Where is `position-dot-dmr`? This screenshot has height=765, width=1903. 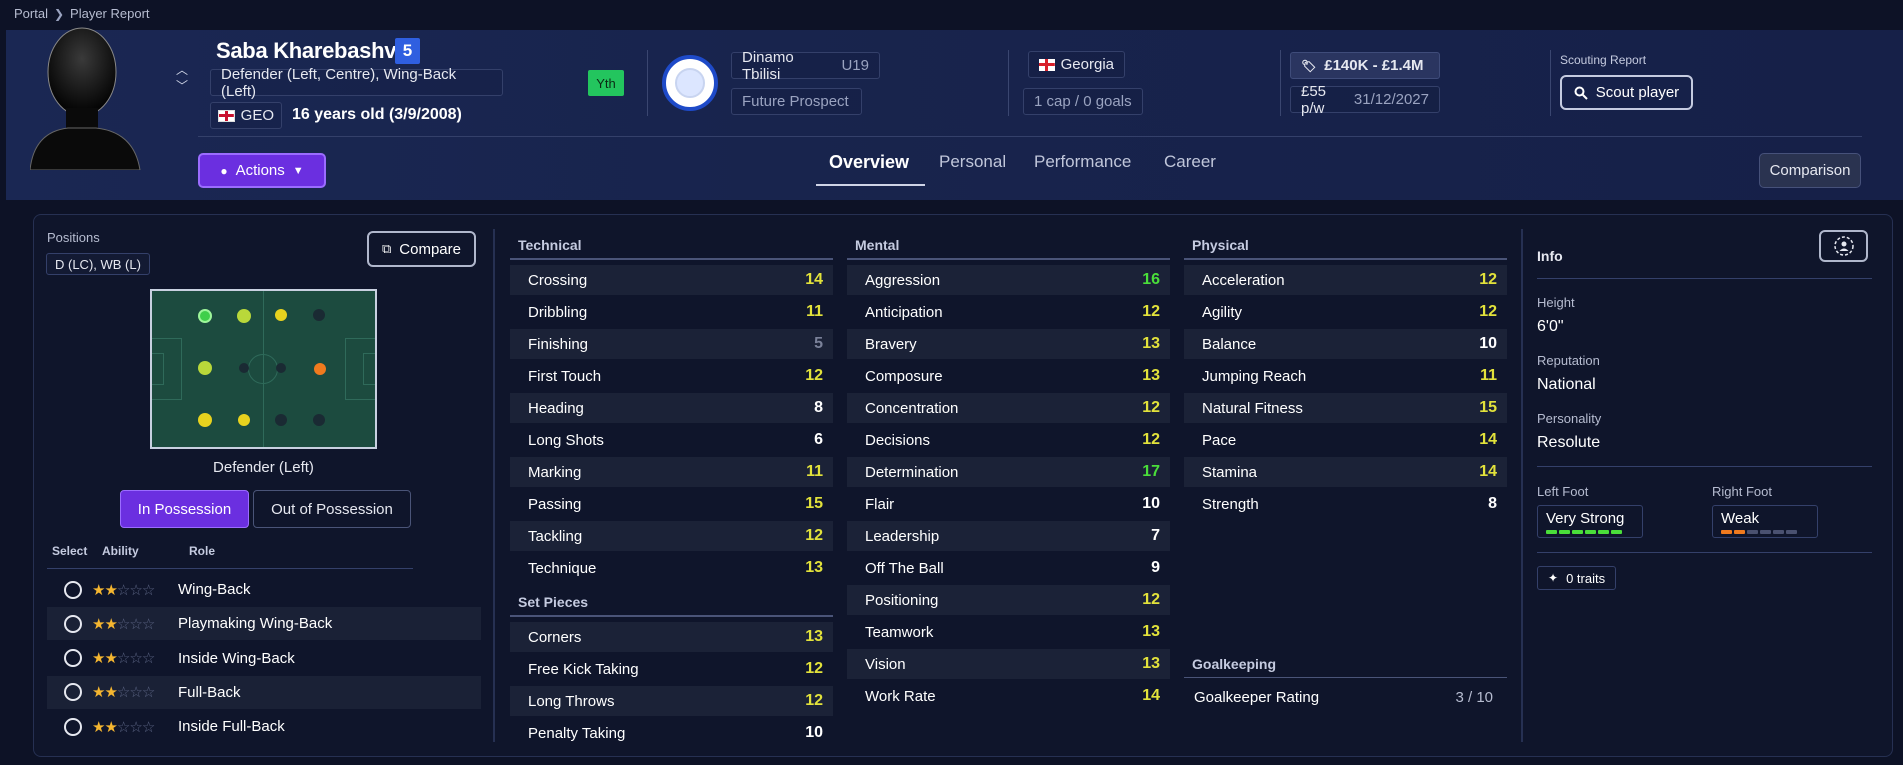 position-dot-dmr is located at coordinates (244, 420).